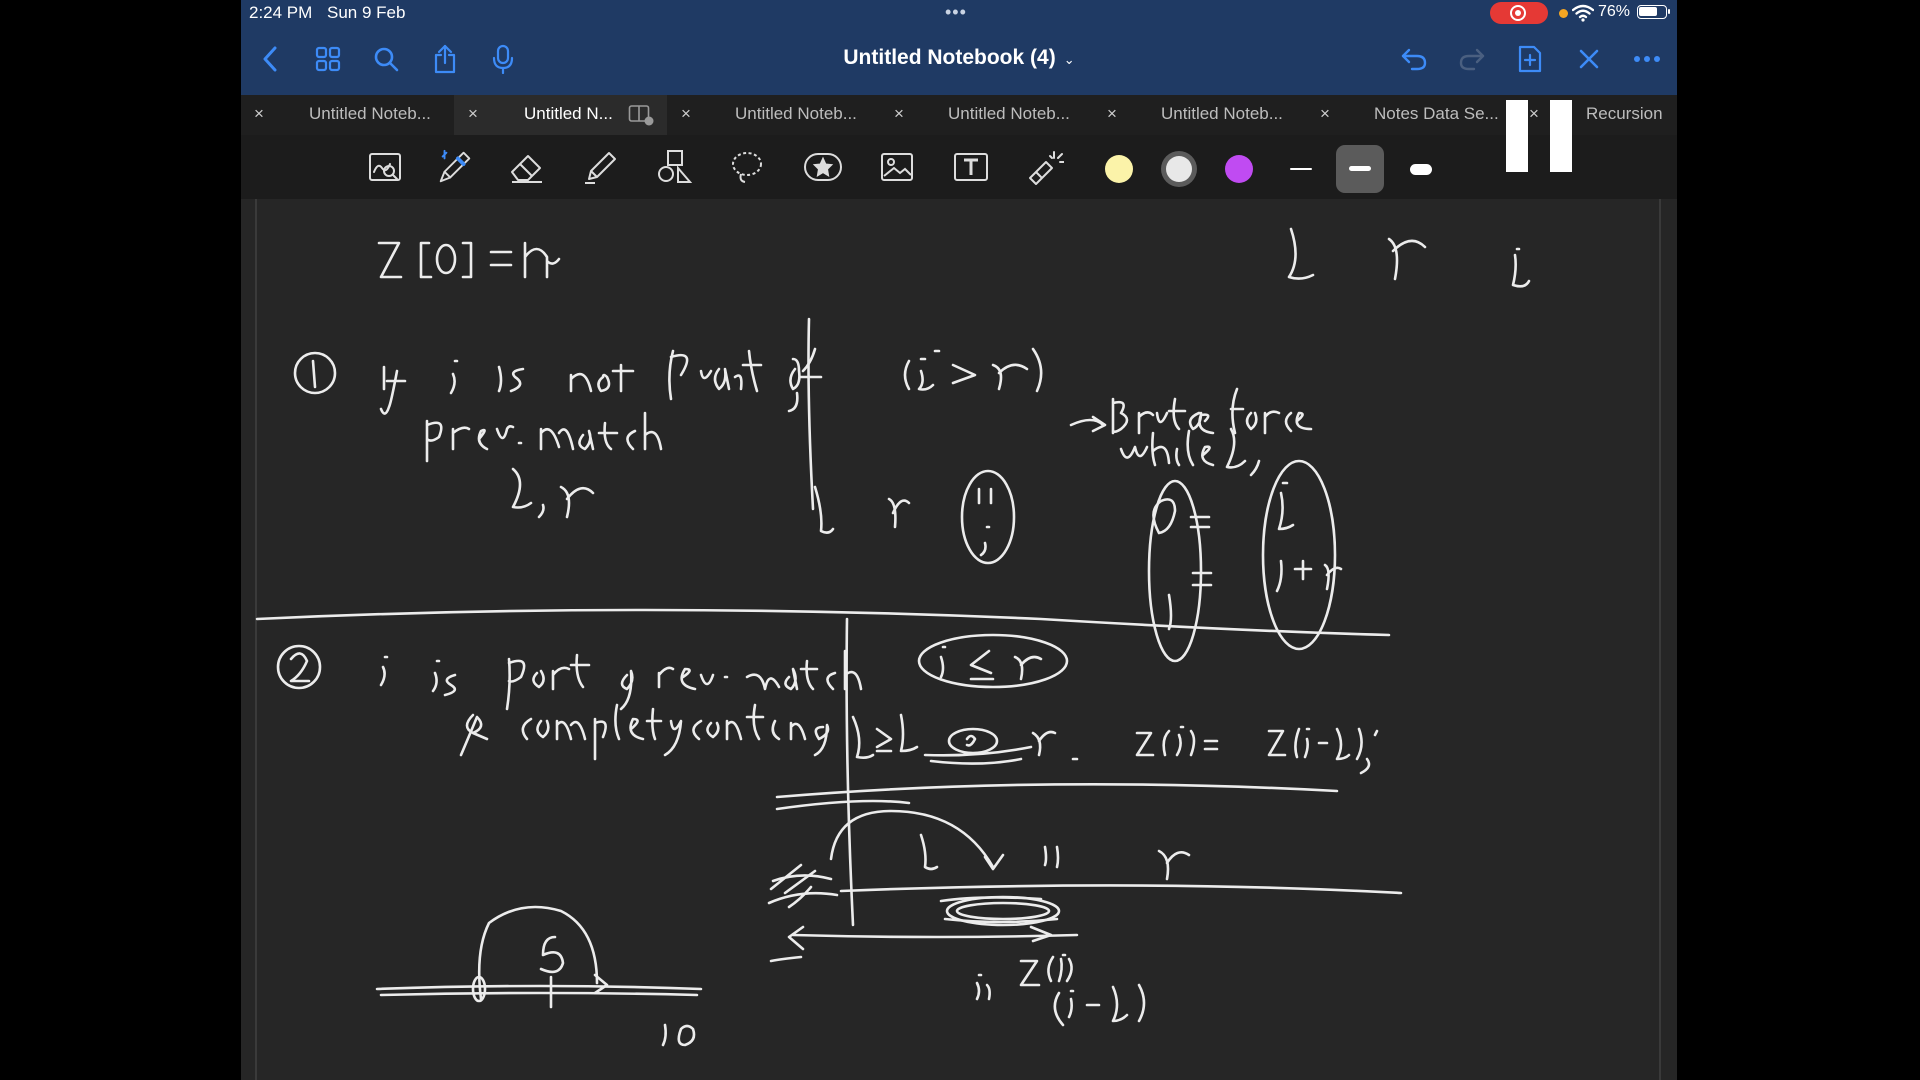 The width and height of the screenshot is (1920, 1080). What do you see at coordinates (328, 59) in the screenshot?
I see `grid-view-icon` at bounding box center [328, 59].